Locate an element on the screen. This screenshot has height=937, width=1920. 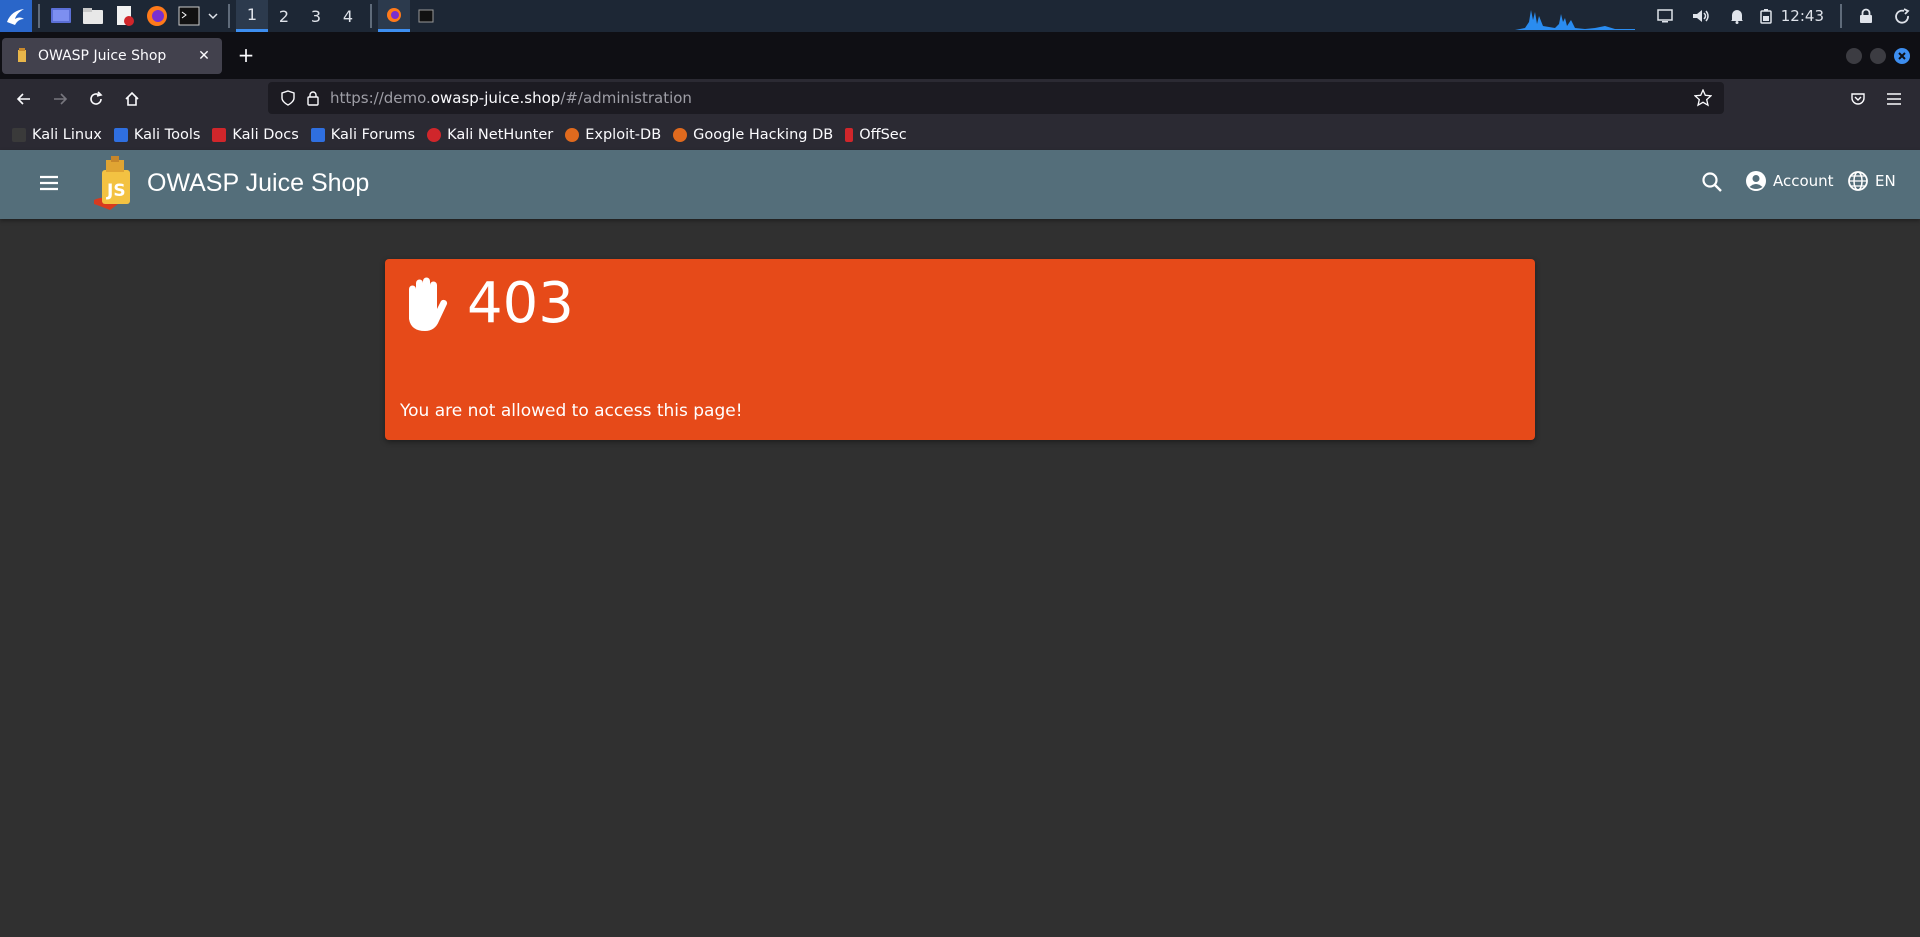
juice-shop-favicon-icon is located at coordinates (22, 55).